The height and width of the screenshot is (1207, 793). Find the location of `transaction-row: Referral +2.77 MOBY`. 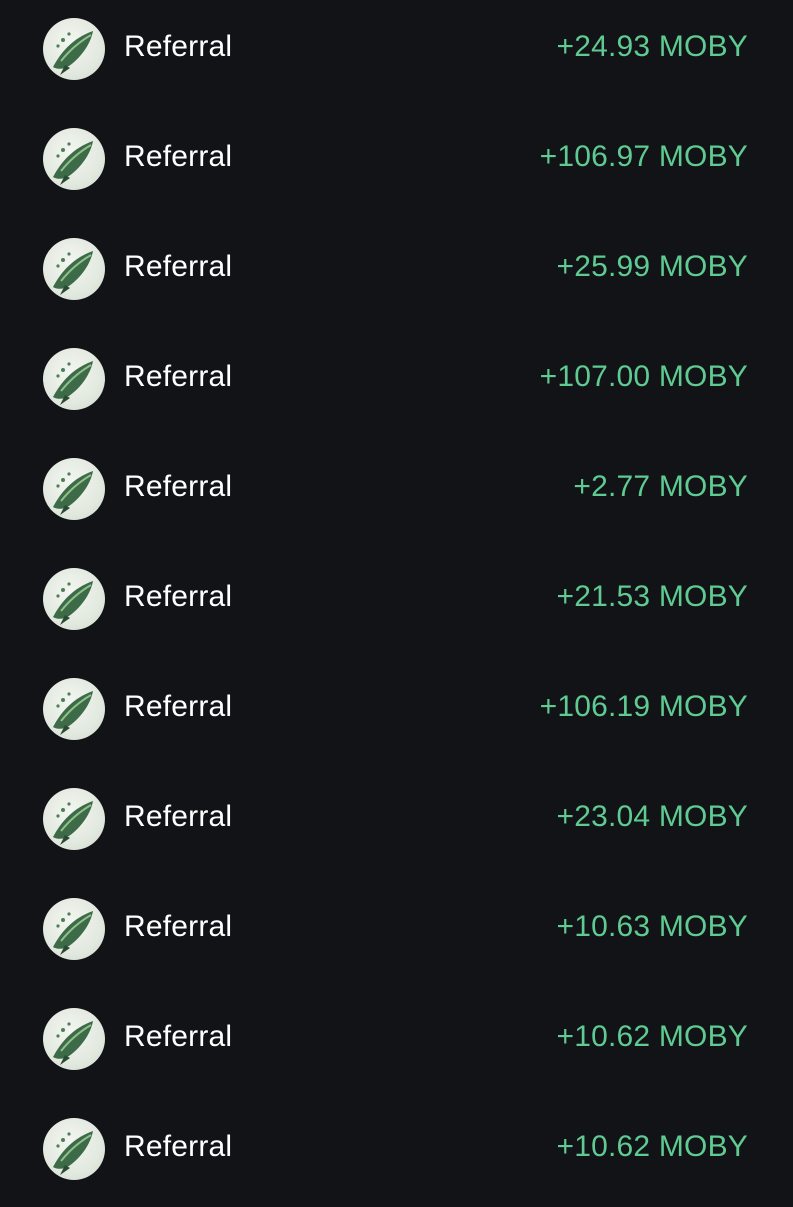

transaction-row: Referral +2.77 MOBY is located at coordinates (396, 492).